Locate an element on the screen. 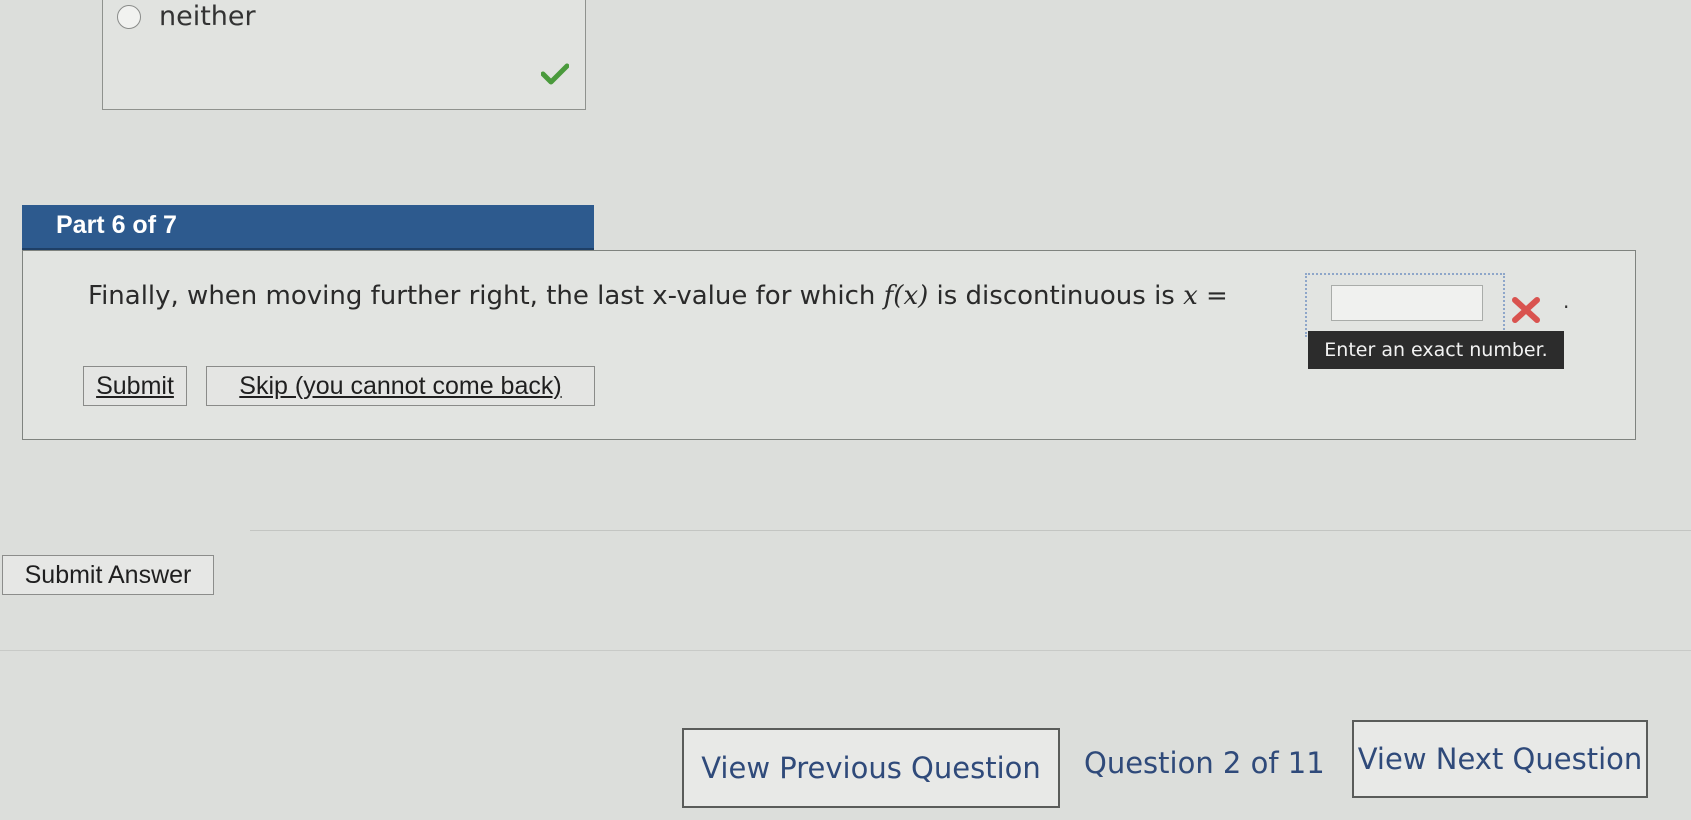 This screenshot has width=1691, height=820. part-title: Part 6 of 7 is located at coordinates (116, 225).